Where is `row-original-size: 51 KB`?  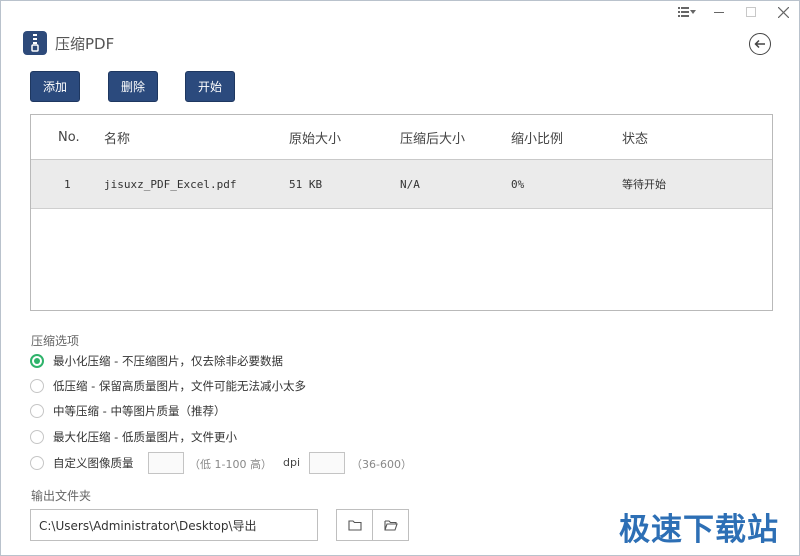
row-original-size: 51 KB is located at coordinates (306, 184).